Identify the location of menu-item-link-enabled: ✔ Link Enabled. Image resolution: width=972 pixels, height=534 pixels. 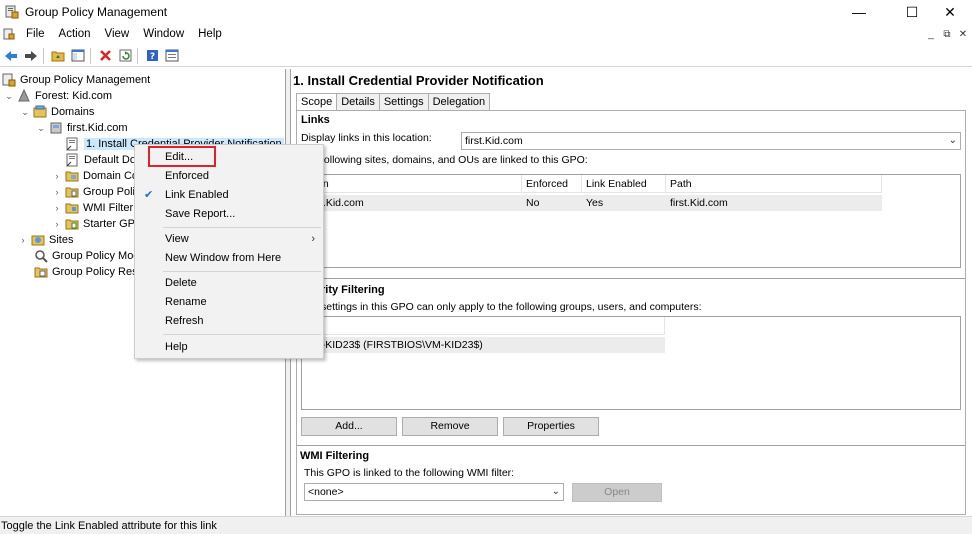
(229, 195).